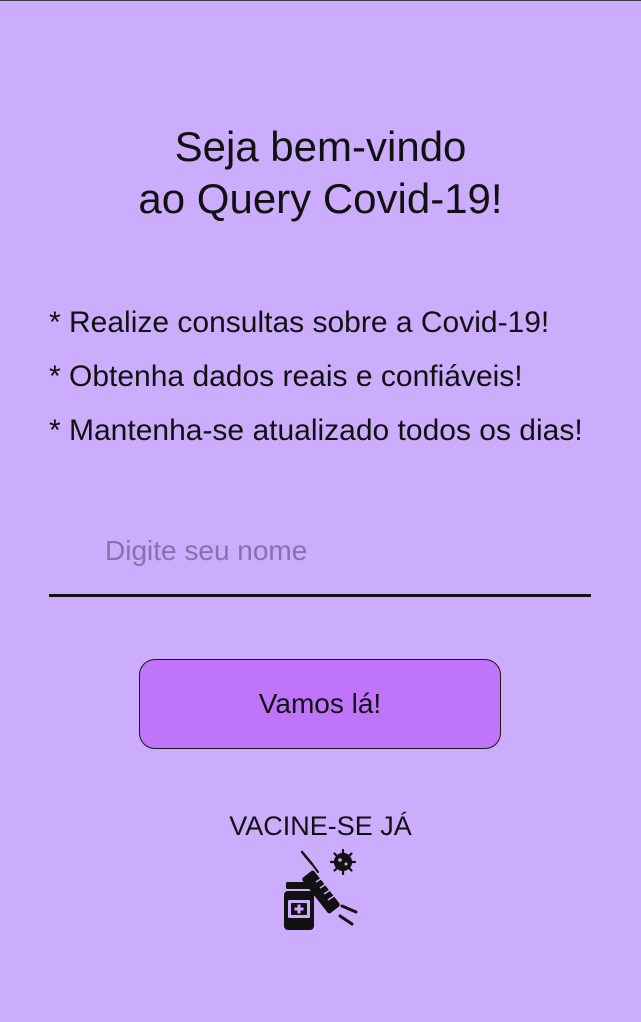  What do you see at coordinates (320, 551) in the screenshot?
I see `name-input` at bounding box center [320, 551].